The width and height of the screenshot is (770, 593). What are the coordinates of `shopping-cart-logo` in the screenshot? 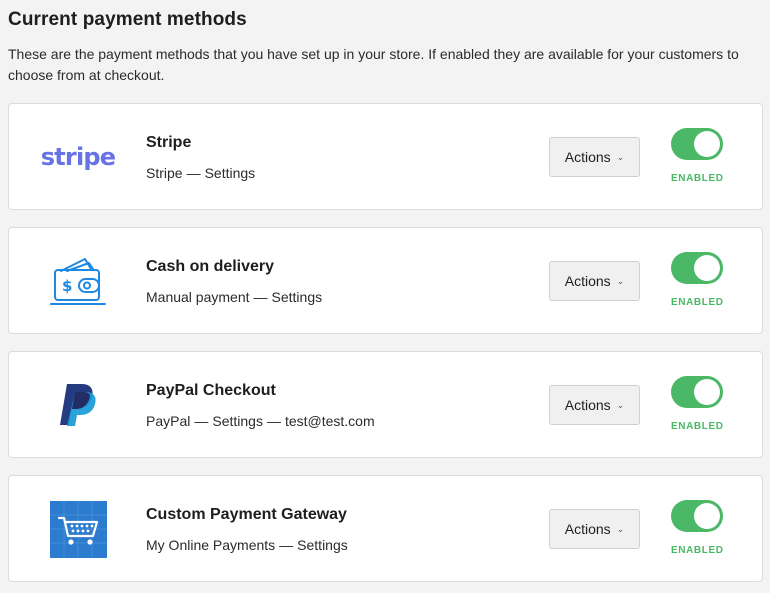 It's located at (78, 529).